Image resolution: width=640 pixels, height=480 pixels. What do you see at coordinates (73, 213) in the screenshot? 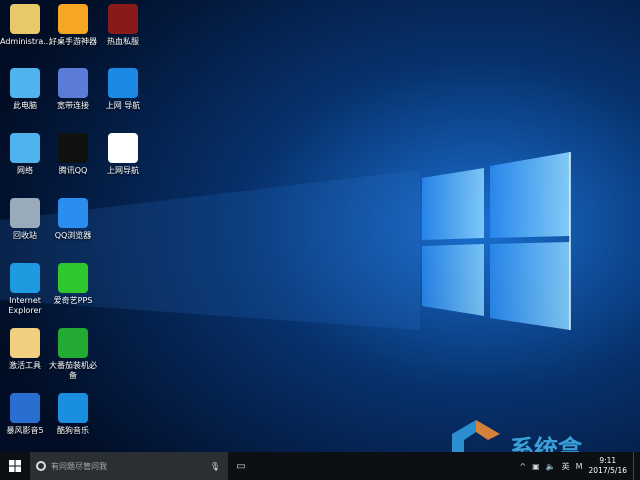
I see `qq-browser-icon` at bounding box center [73, 213].